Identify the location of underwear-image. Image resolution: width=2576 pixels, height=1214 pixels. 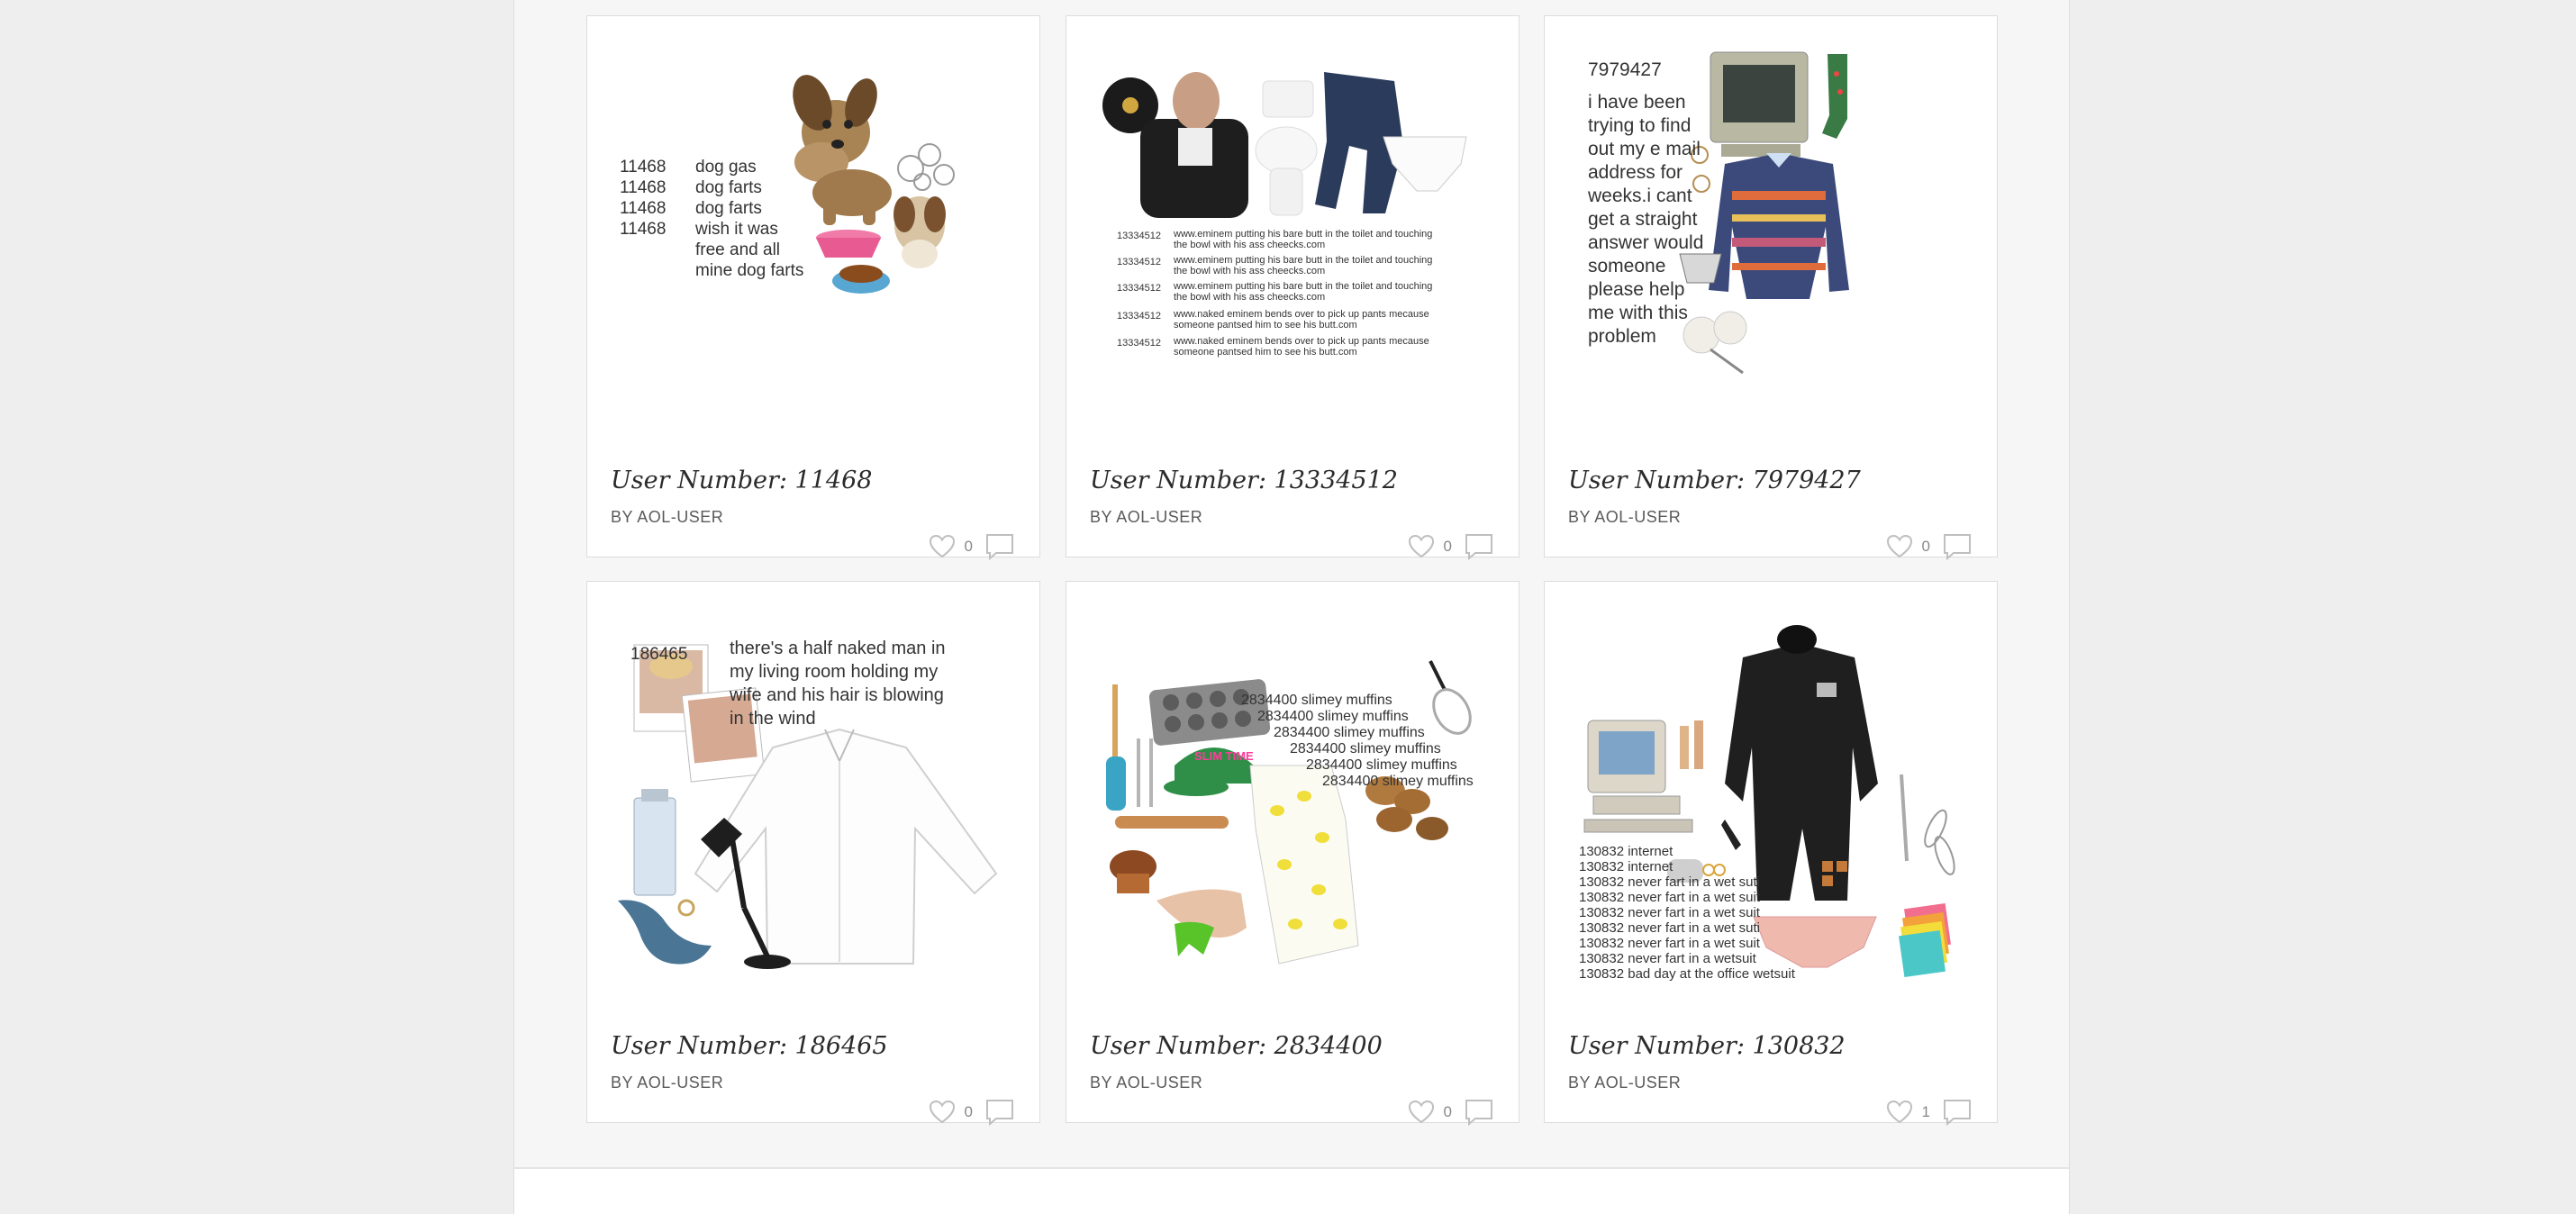
(1815, 942).